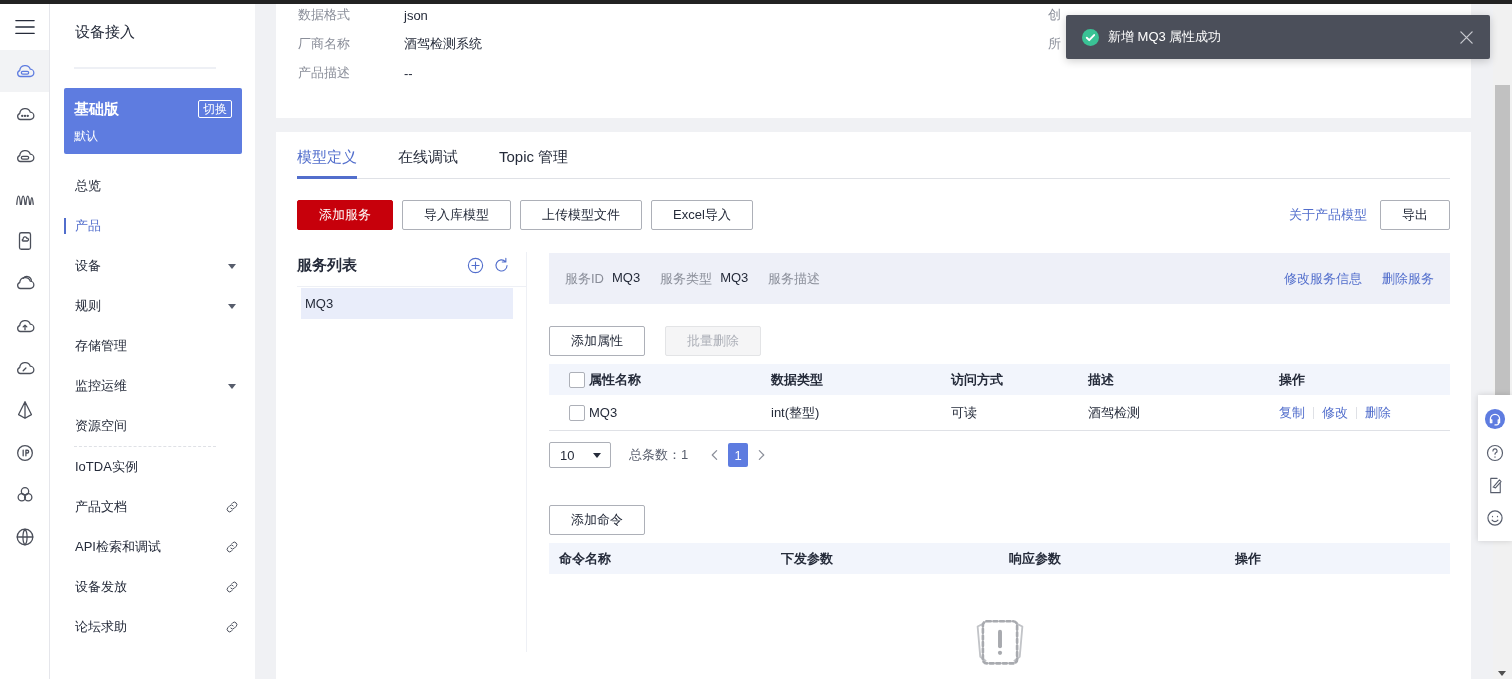  Describe the element at coordinates (153, 306) in the screenshot. I see `sidebar-item: 规则` at that location.